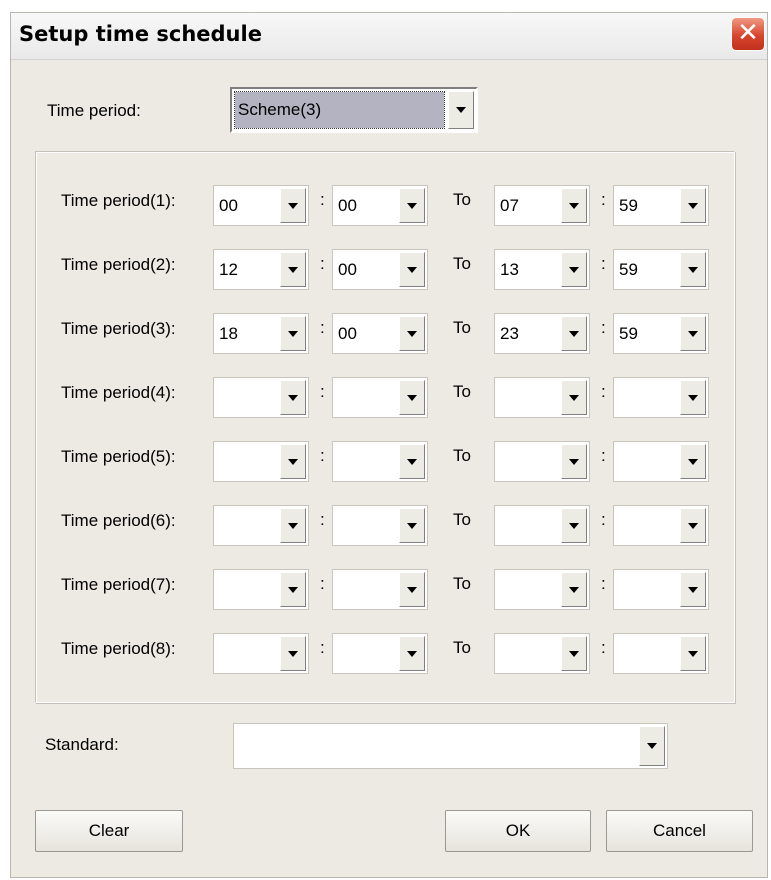  Describe the element at coordinates (354, 110) in the screenshot. I see `time-period-scheme-select: Scheme(3)` at that location.